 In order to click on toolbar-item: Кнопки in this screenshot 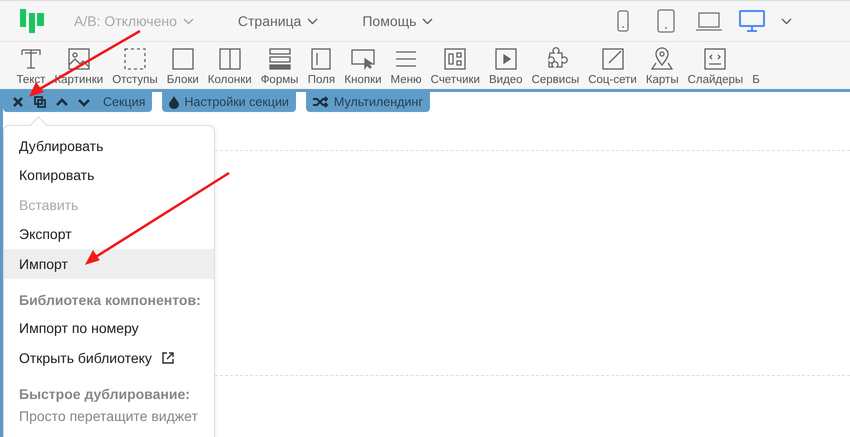, I will do `click(363, 67)`.